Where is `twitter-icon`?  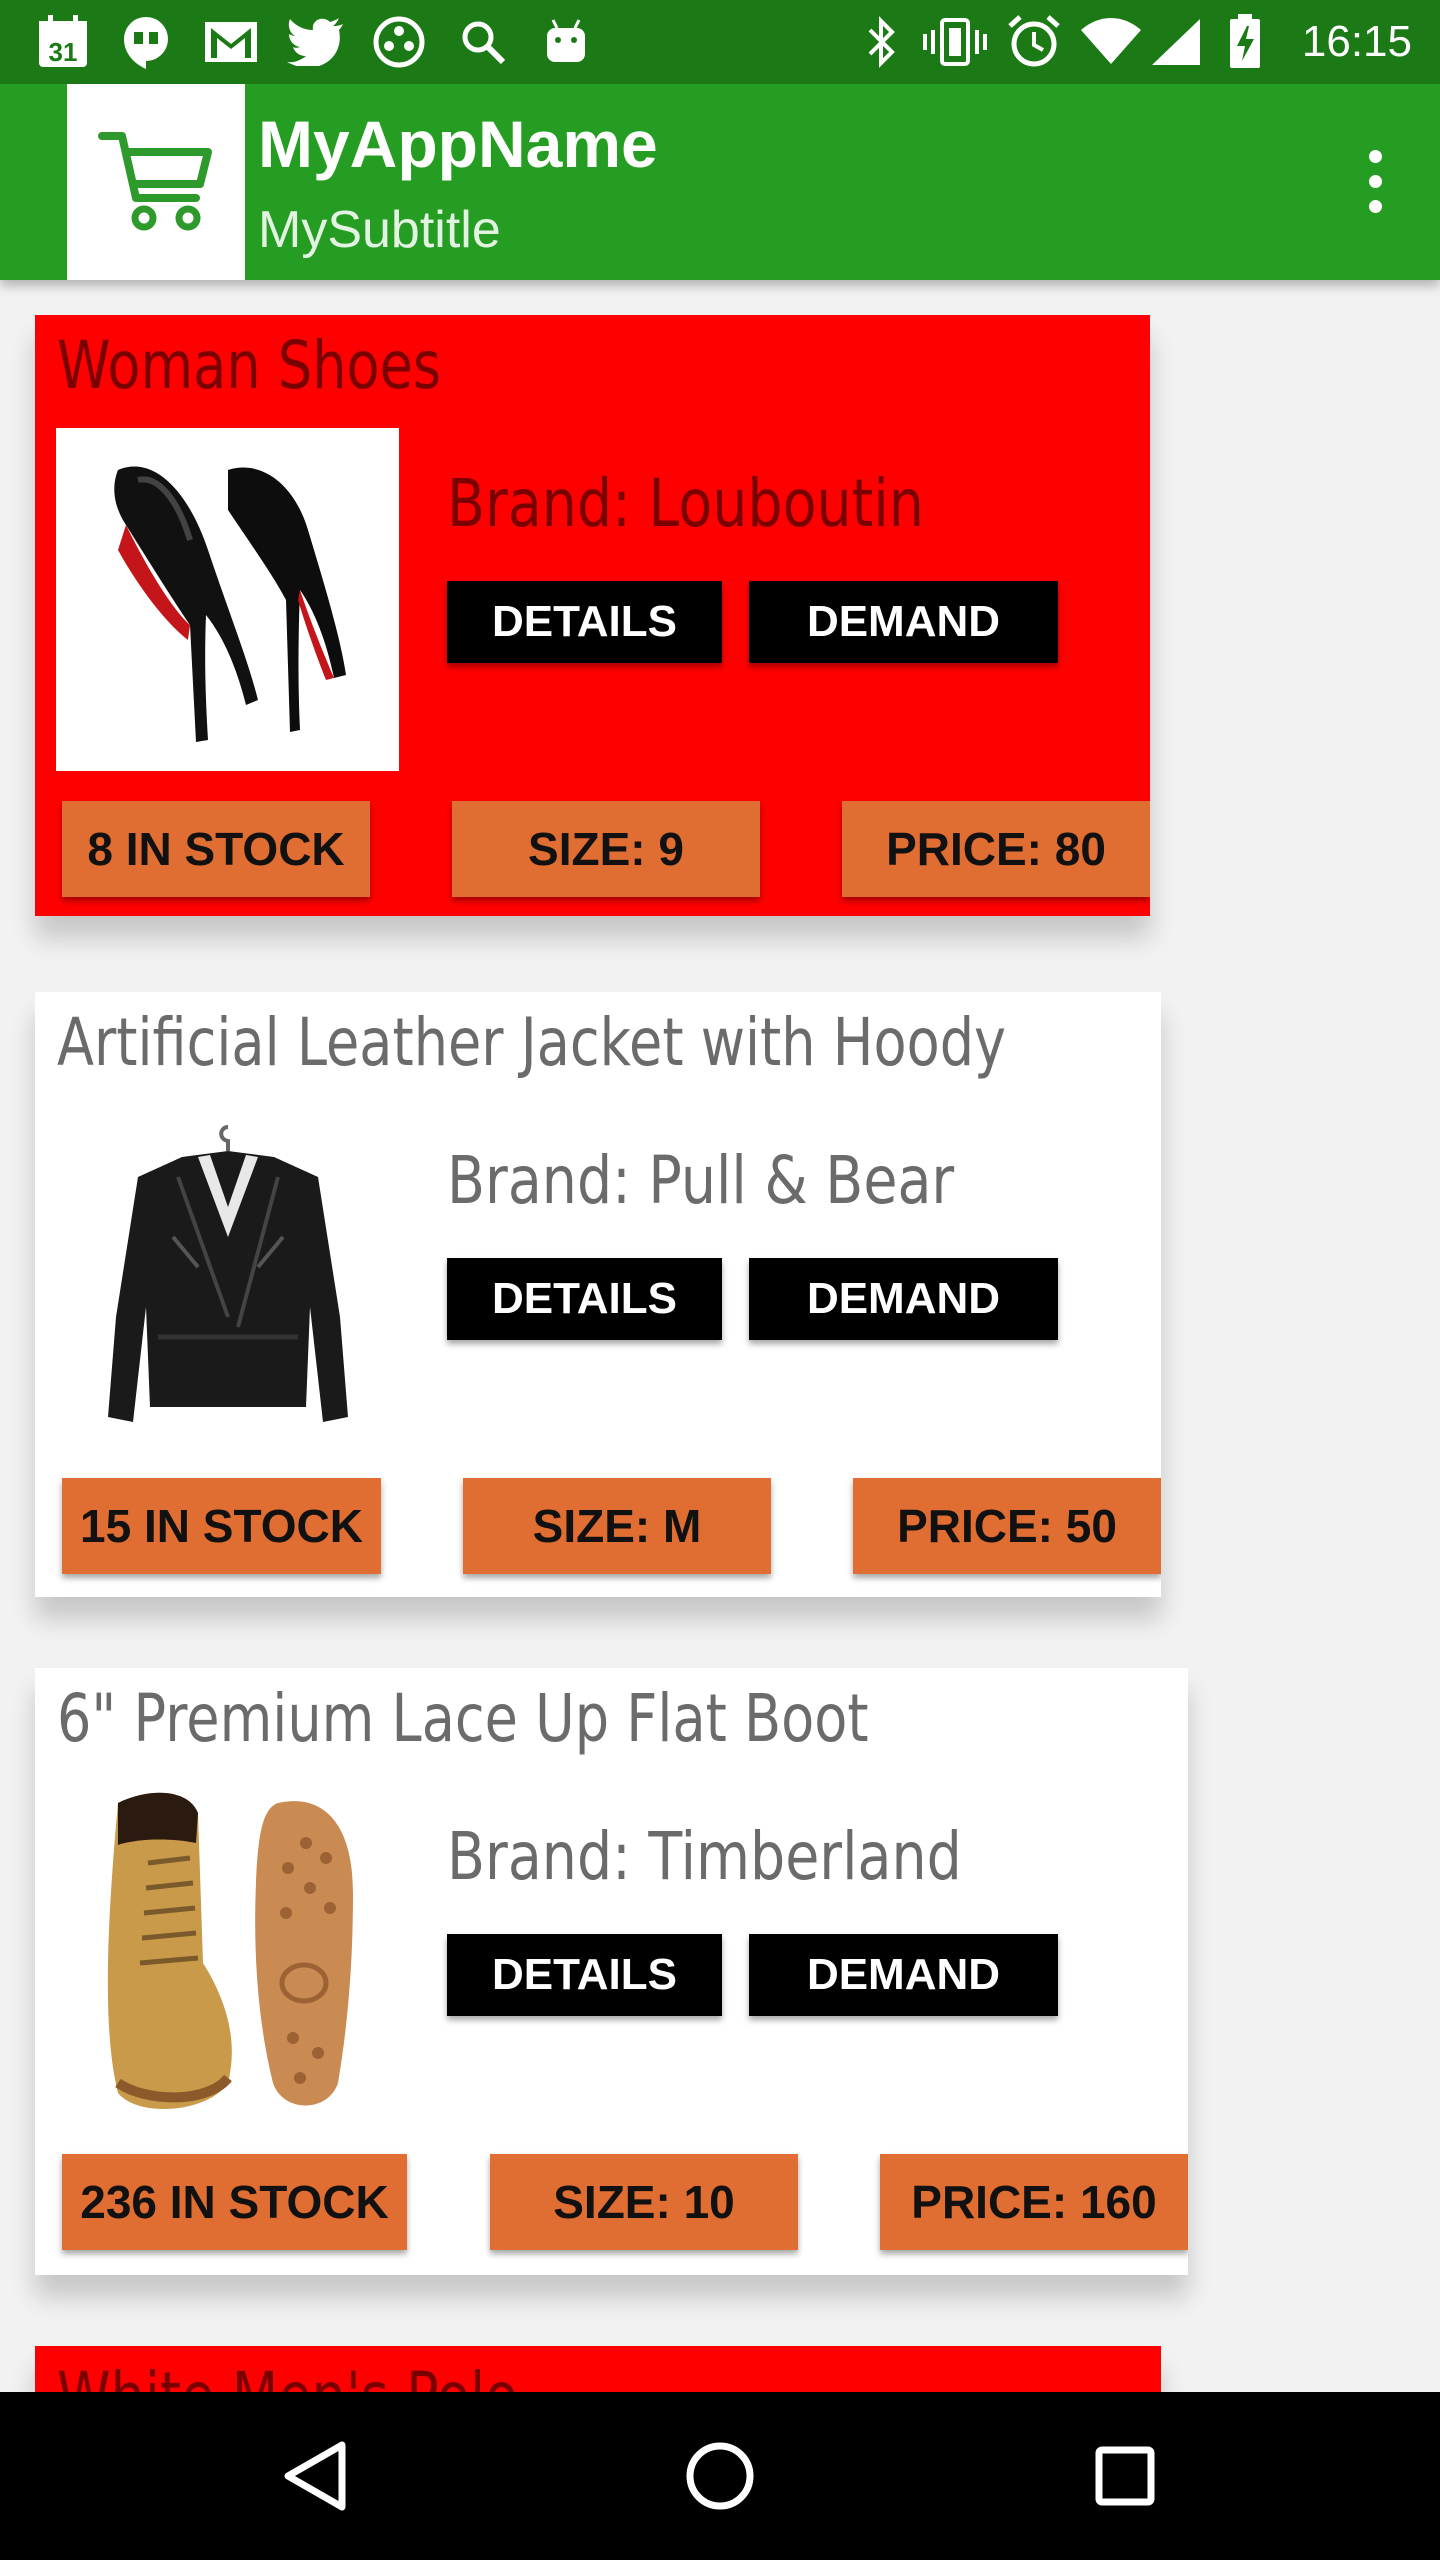
twitter-icon is located at coordinates (316, 42).